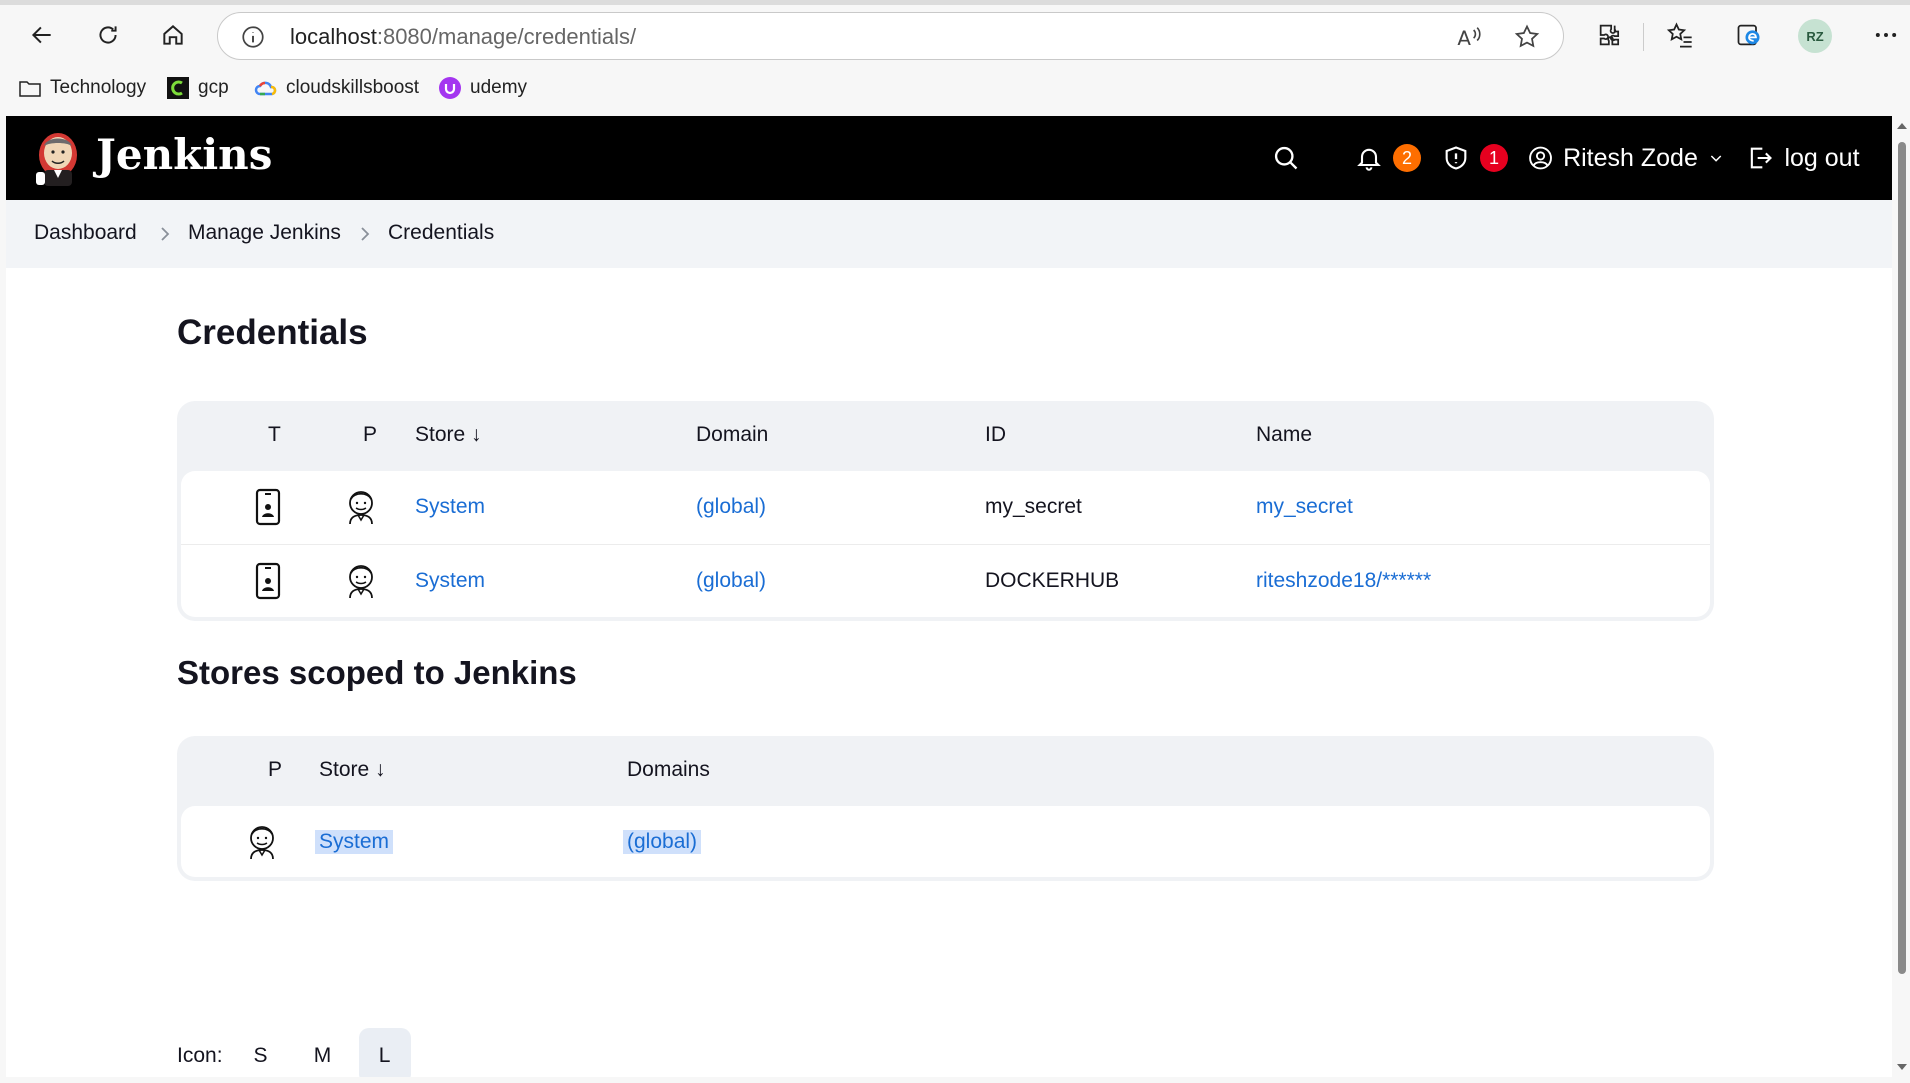 The width and height of the screenshot is (1910, 1083). I want to click on profile-avatar: RZ, so click(1815, 36).